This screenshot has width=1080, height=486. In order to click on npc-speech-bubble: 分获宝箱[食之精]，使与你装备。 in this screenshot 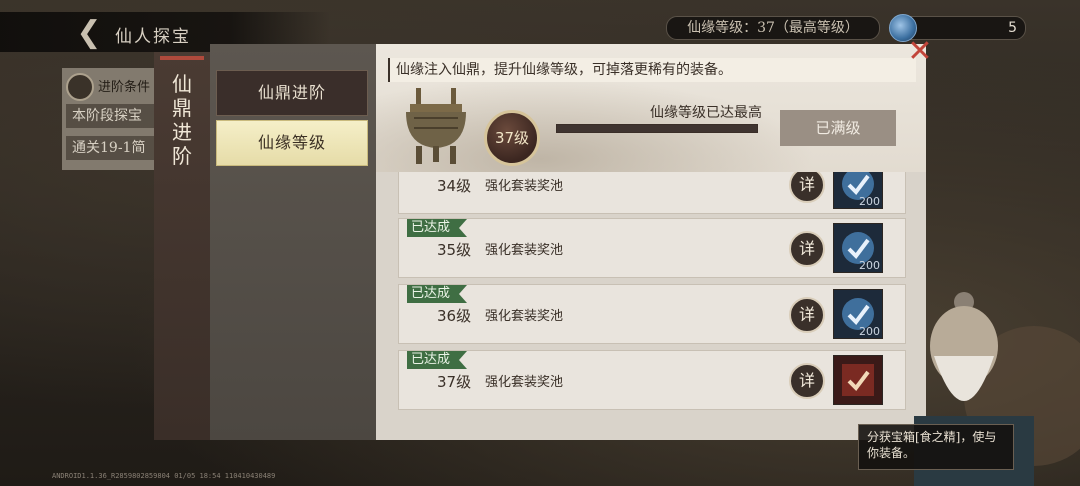, I will do `click(936, 447)`.